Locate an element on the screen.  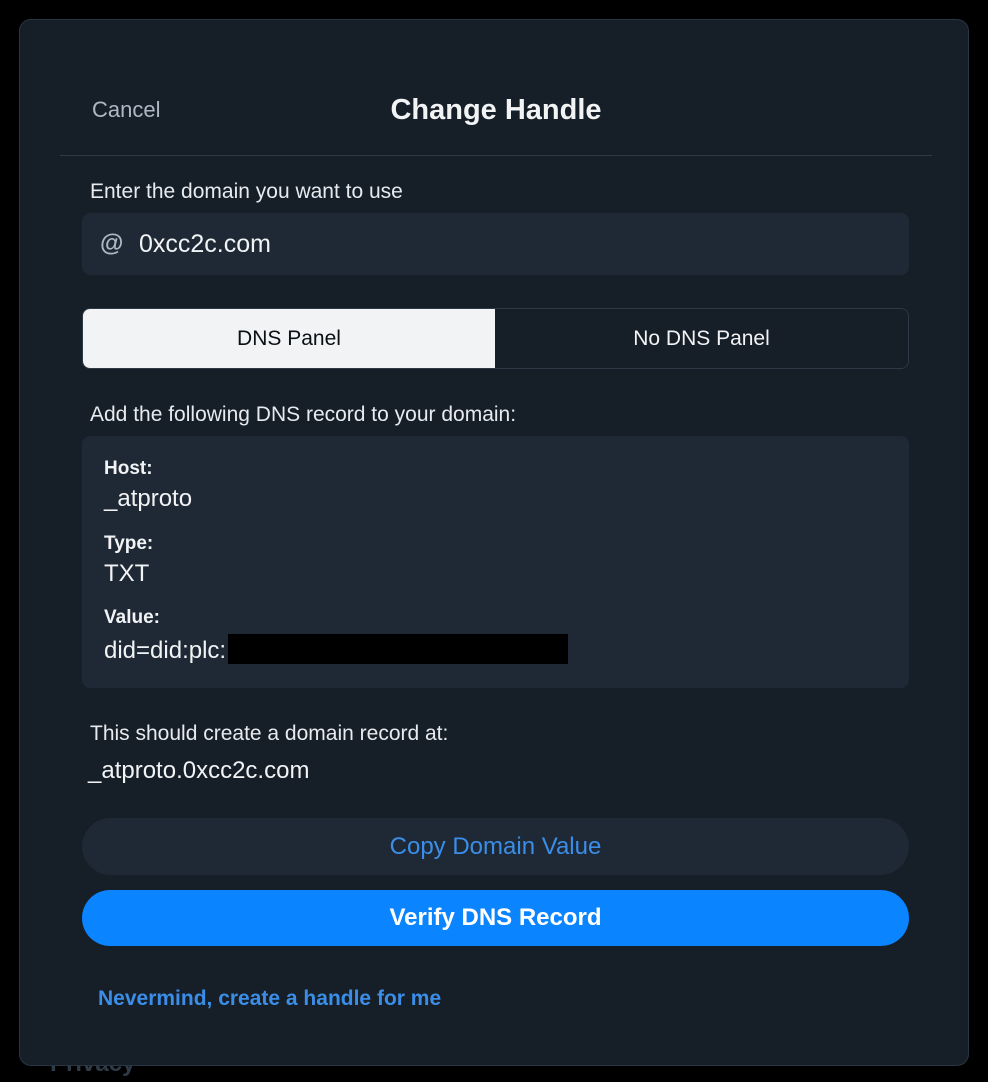
record-location-label: This should create a domain record at: is located at coordinates (269, 733).